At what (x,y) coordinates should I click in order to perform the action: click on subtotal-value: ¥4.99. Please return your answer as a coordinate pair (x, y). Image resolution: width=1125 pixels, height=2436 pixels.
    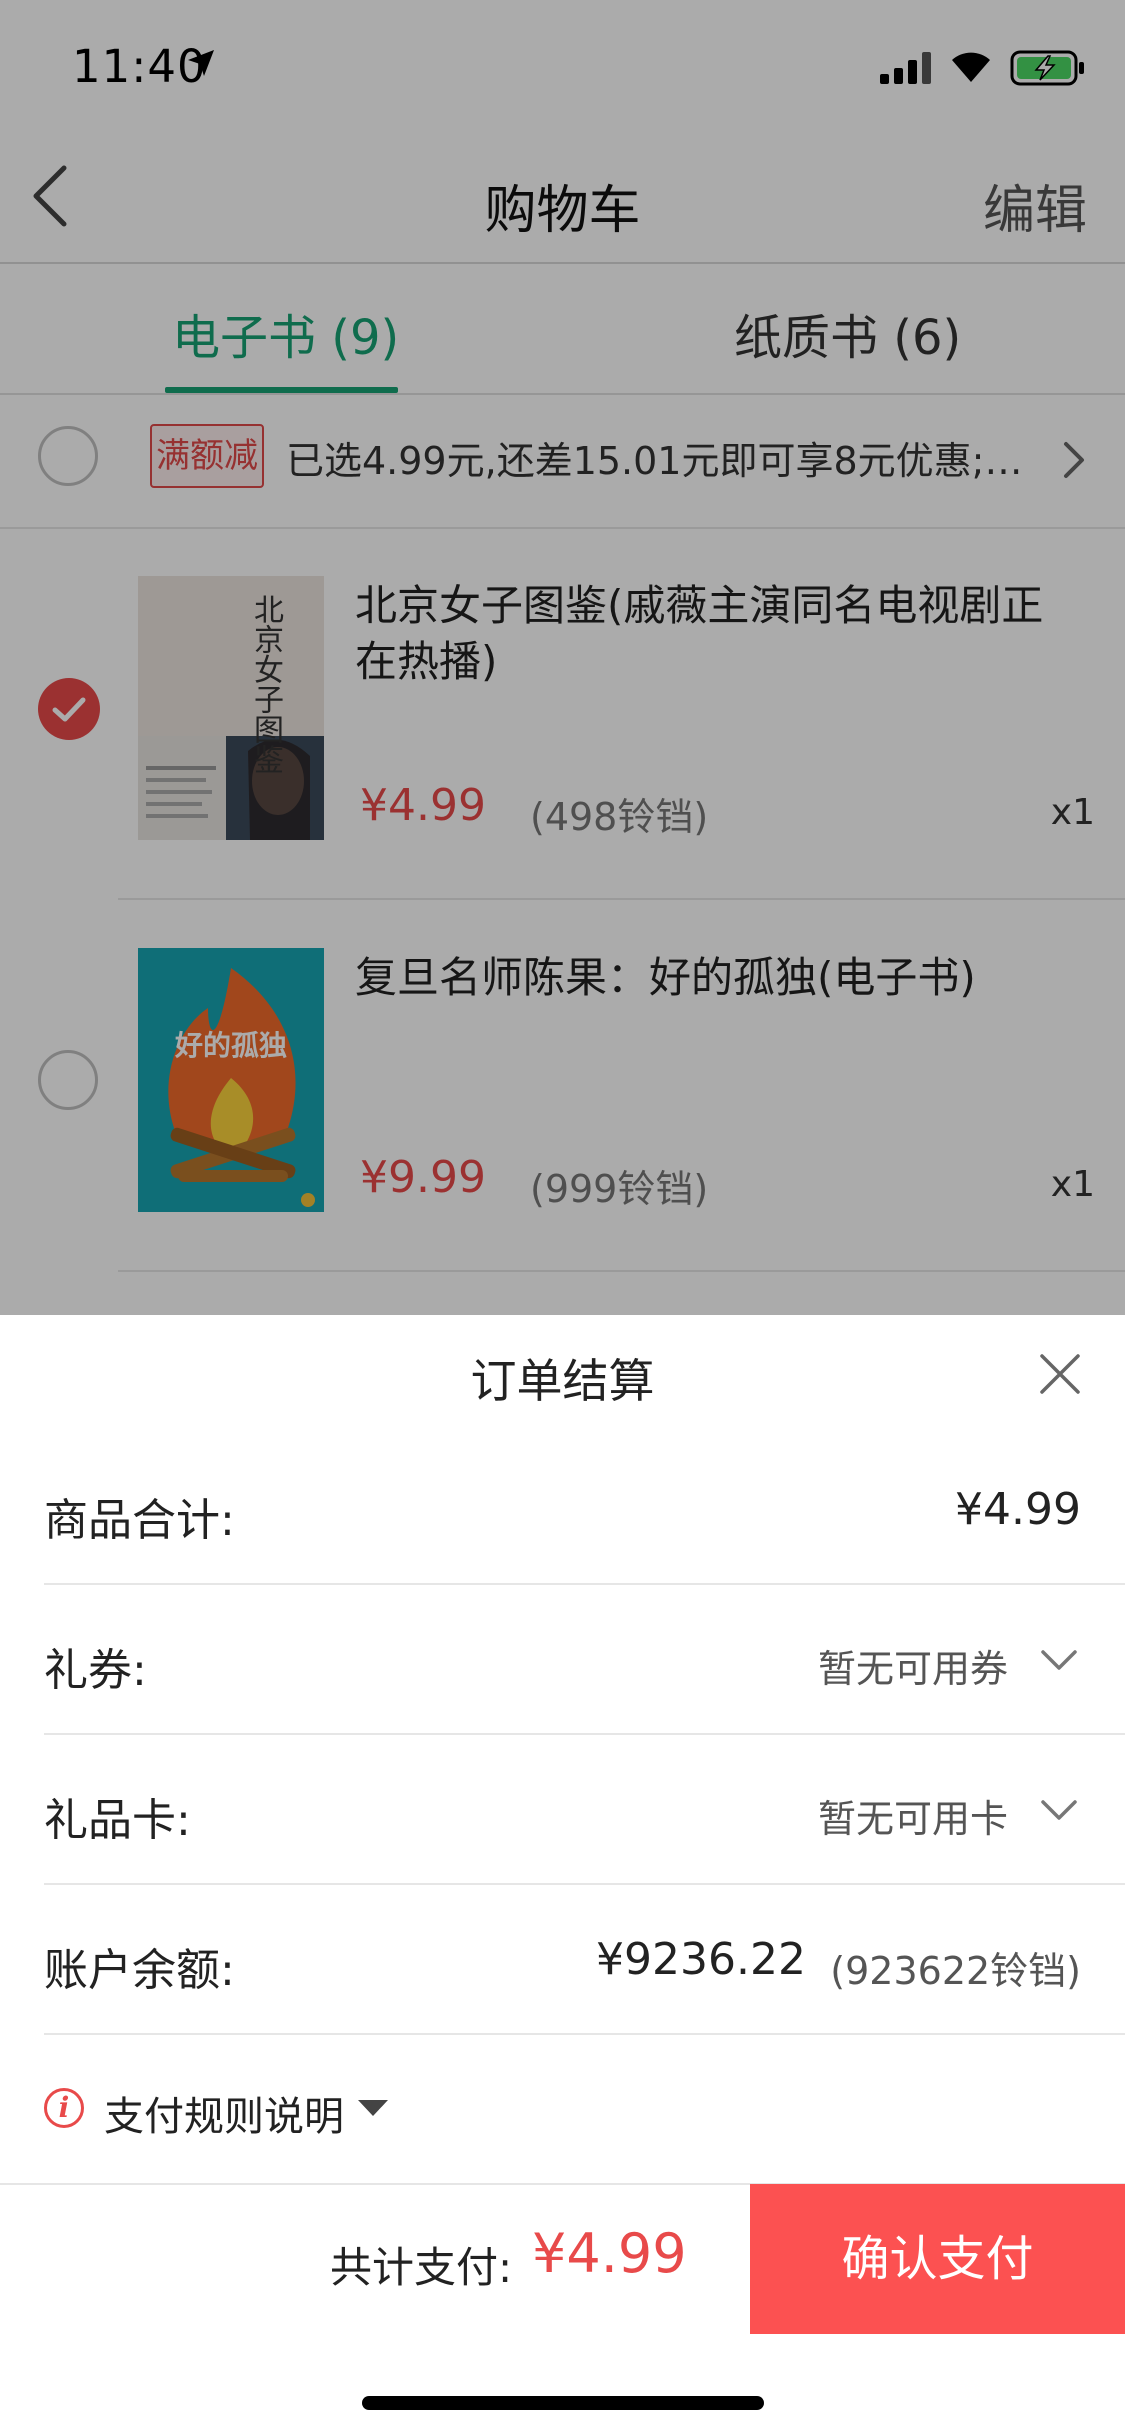
    Looking at the image, I should click on (1018, 1509).